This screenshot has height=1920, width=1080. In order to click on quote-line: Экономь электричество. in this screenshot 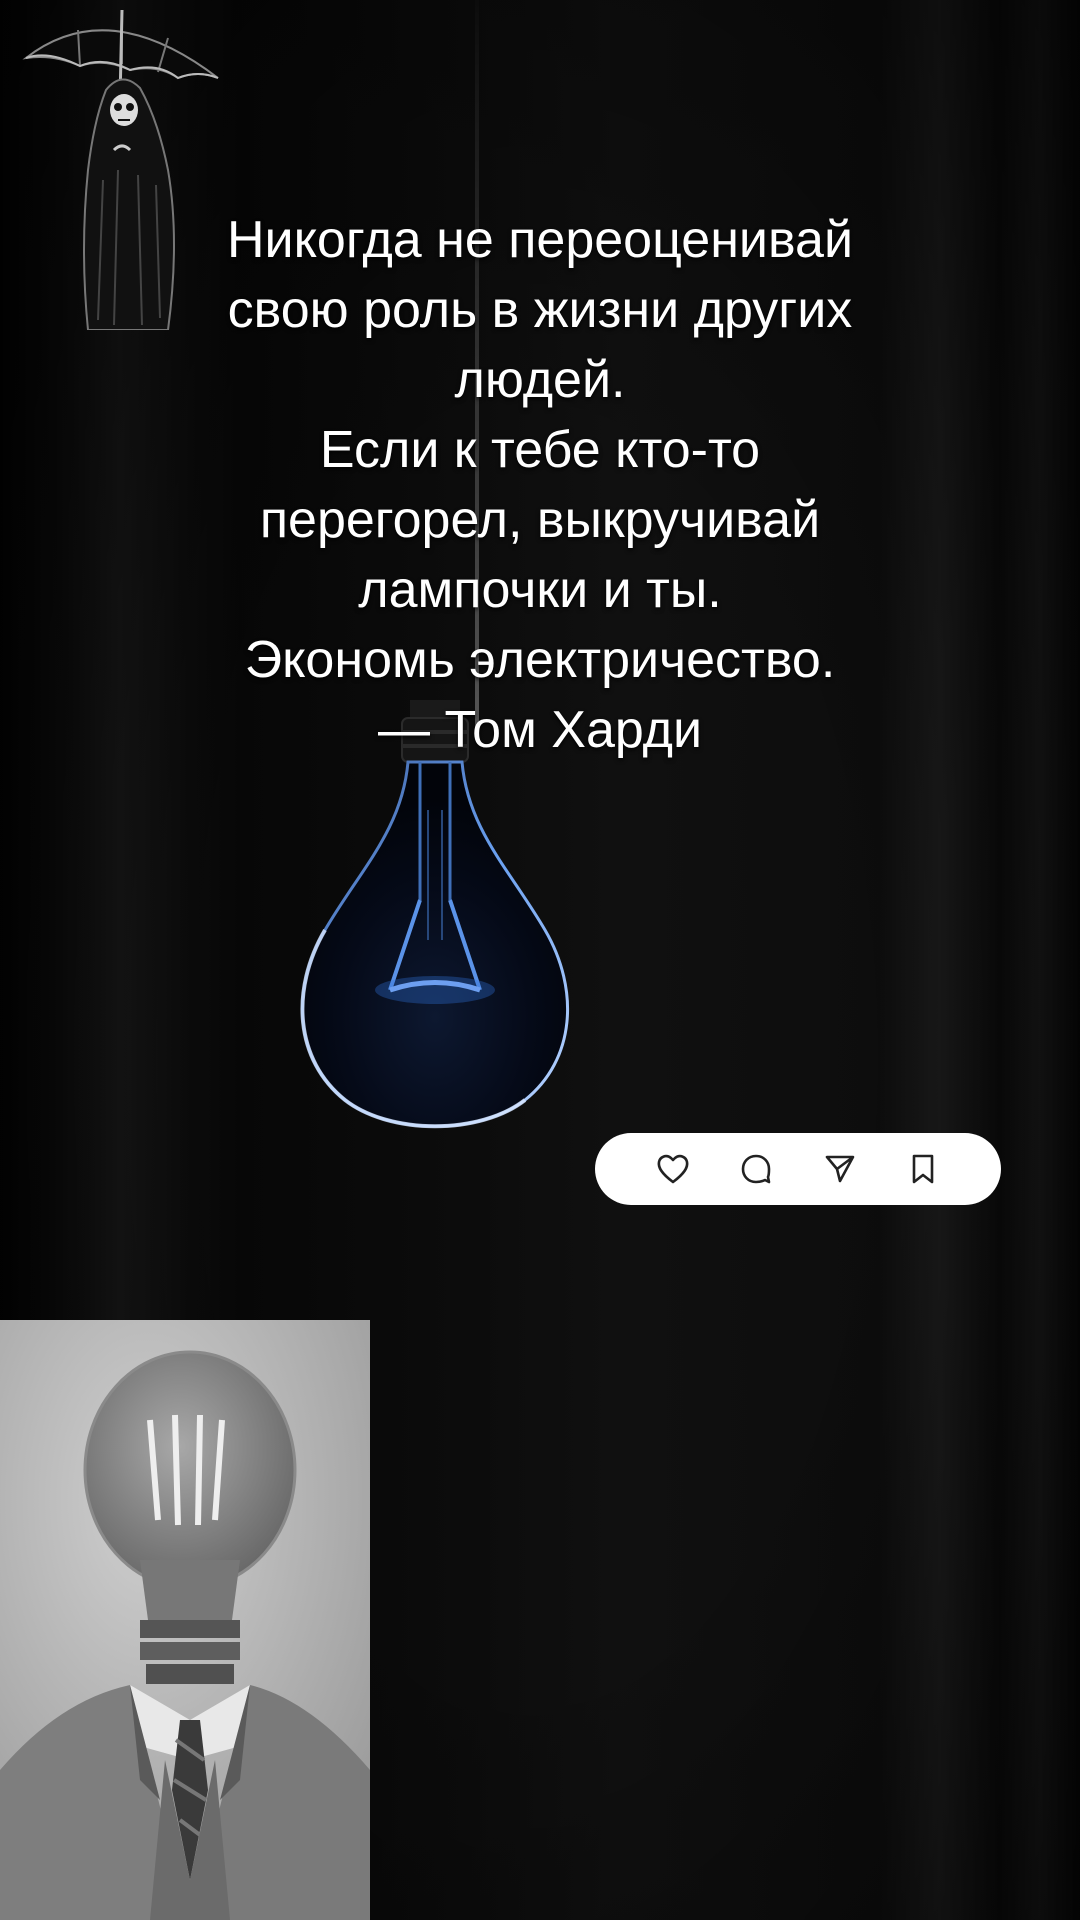, I will do `click(540, 660)`.